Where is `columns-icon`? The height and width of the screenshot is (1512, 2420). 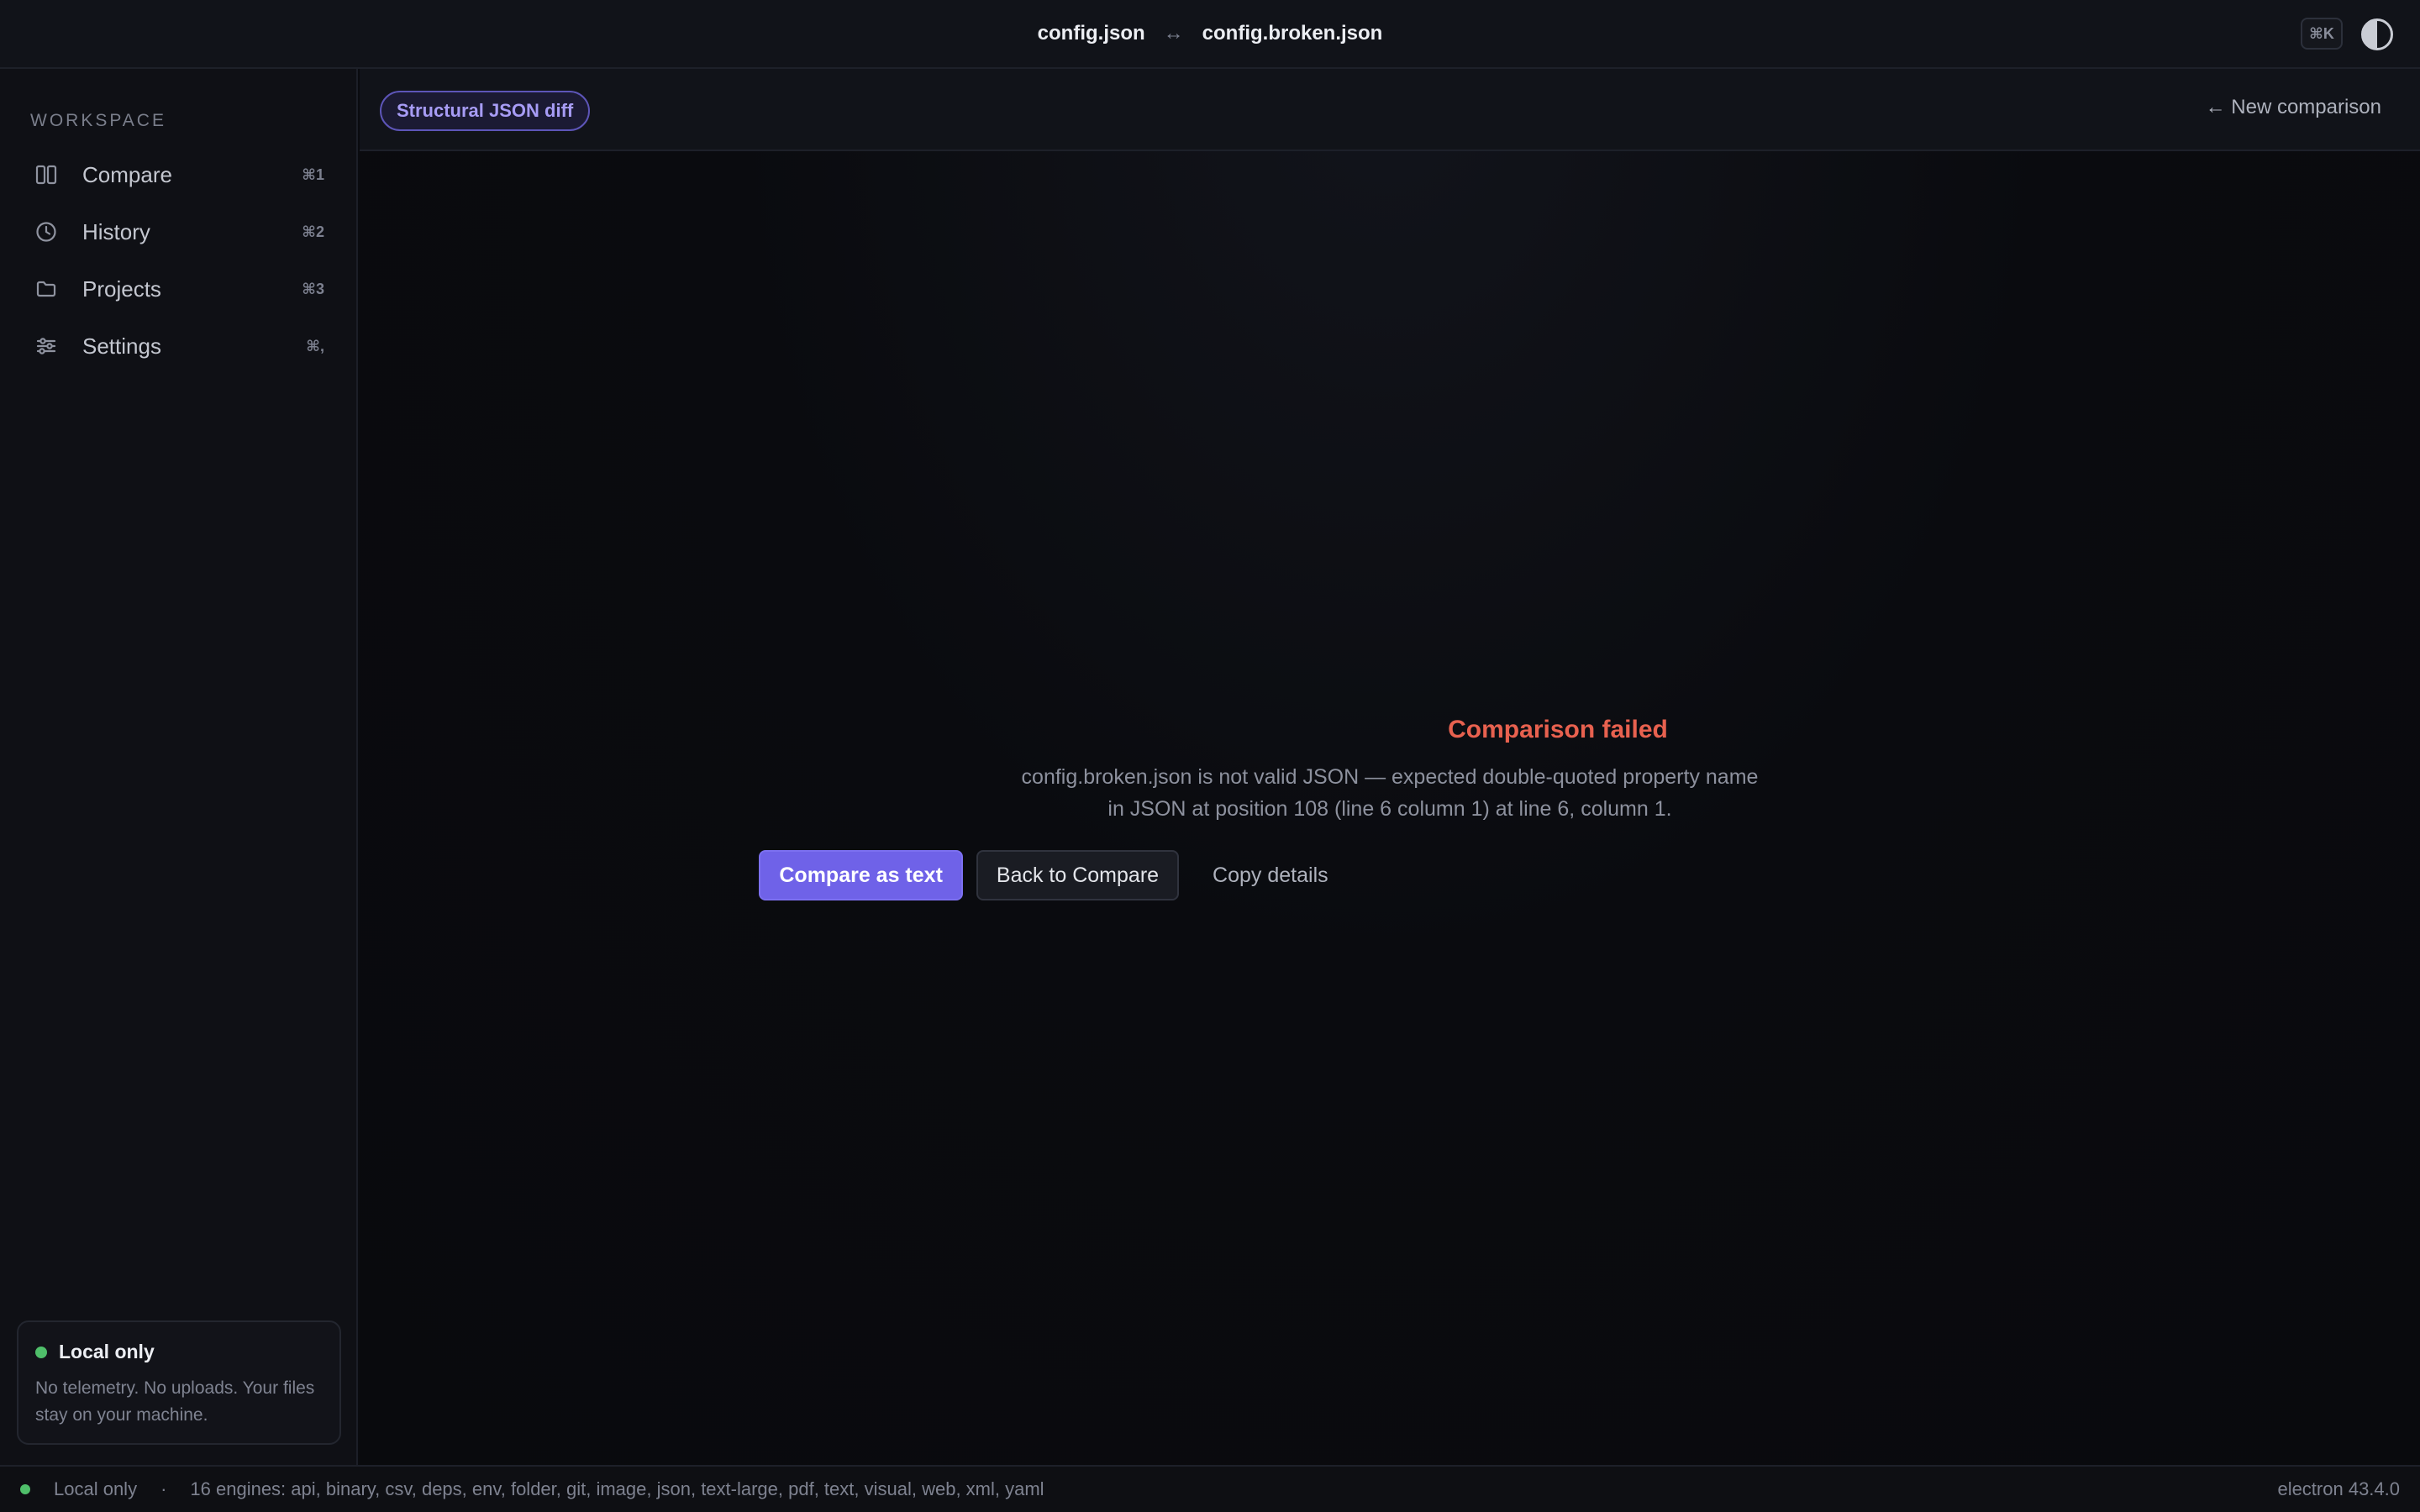
columns-icon is located at coordinates (46, 174).